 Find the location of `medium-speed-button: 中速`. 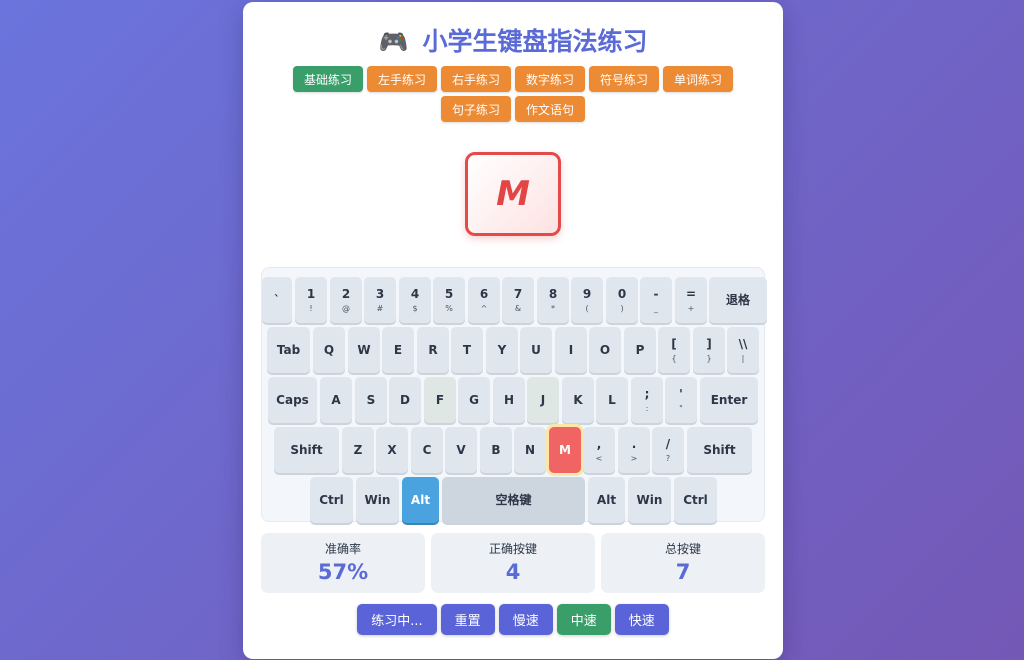

medium-speed-button: 中速 is located at coordinates (583, 619).